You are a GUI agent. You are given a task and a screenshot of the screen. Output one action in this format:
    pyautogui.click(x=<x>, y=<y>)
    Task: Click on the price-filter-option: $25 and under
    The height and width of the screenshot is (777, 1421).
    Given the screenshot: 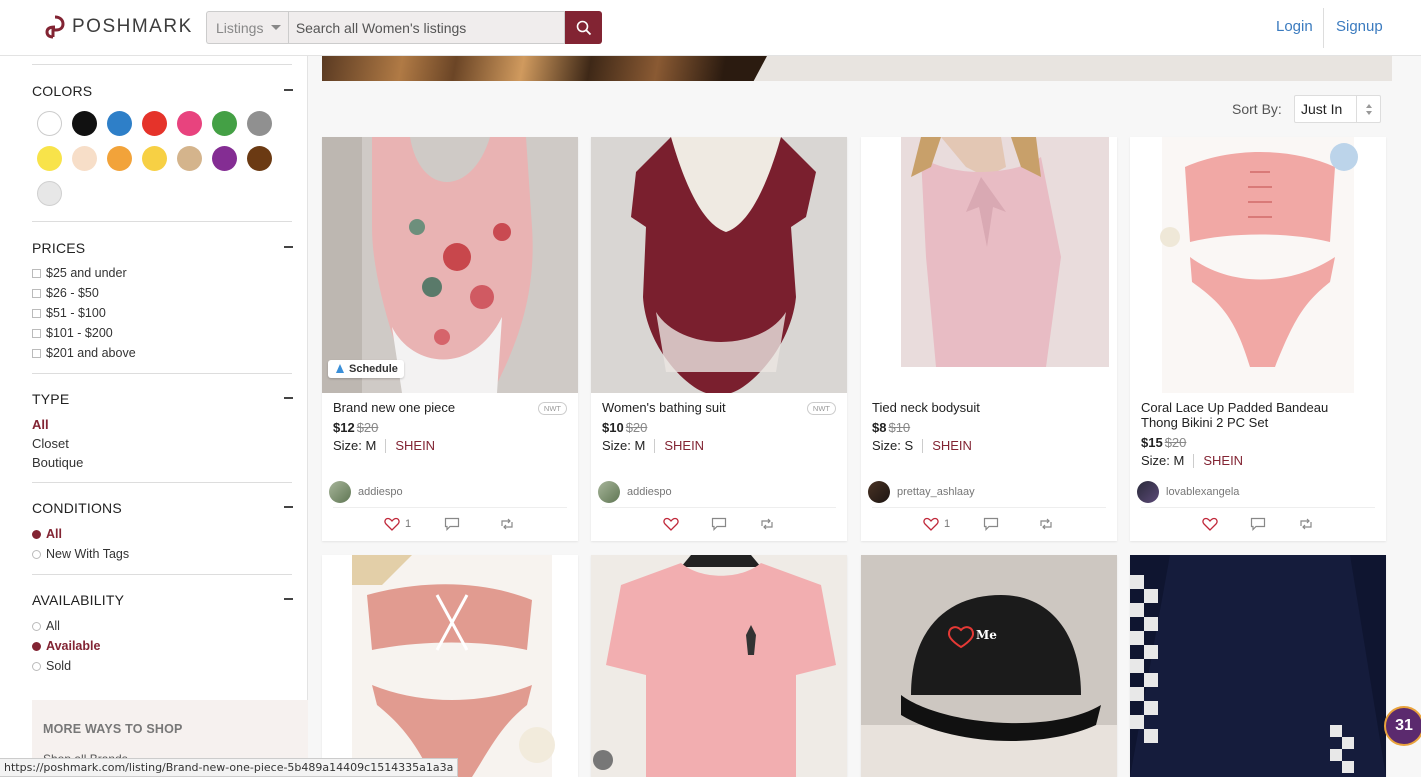 What is the action you would take?
    pyautogui.click(x=79, y=273)
    